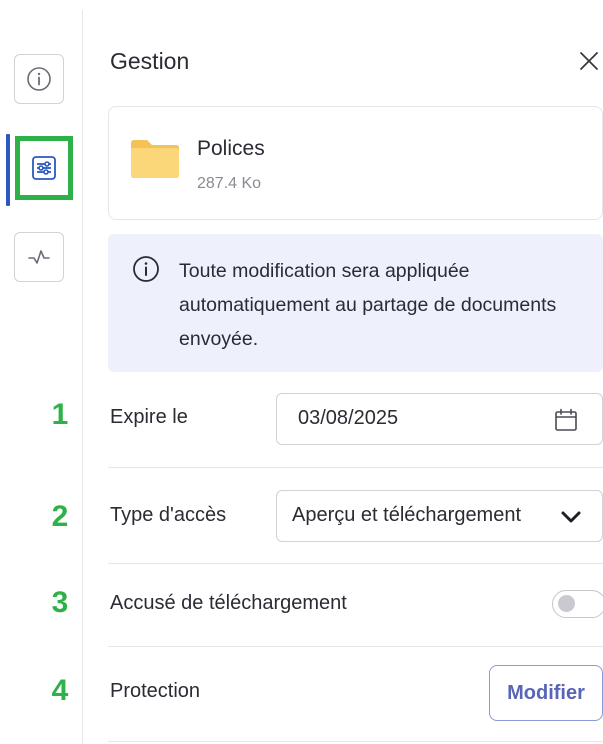  I want to click on protection-label: Protection, so click(155, 691).